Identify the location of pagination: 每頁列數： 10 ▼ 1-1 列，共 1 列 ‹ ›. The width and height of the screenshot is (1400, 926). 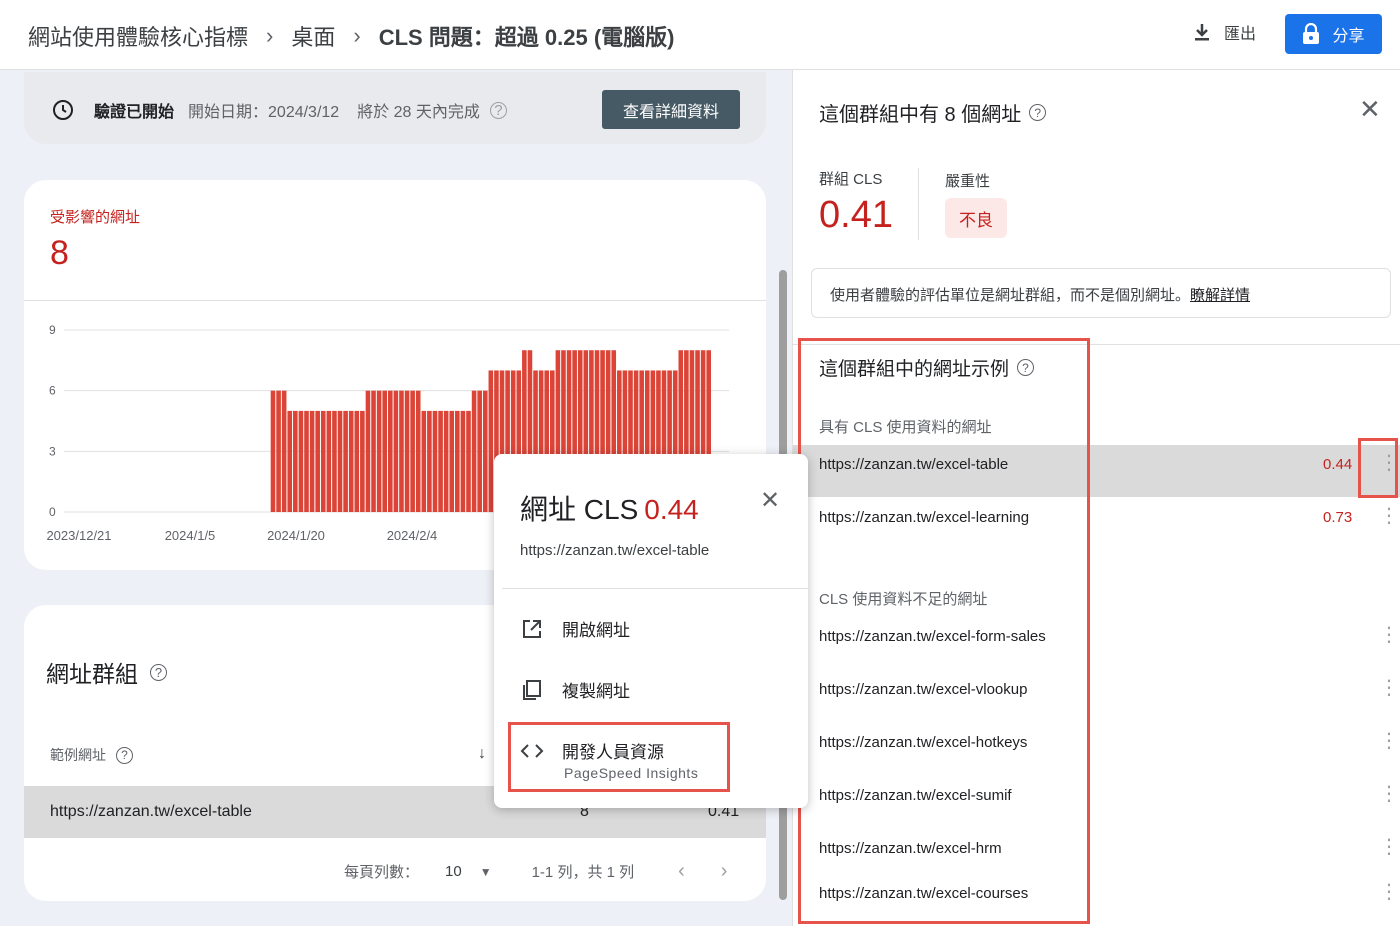
(535, 871).